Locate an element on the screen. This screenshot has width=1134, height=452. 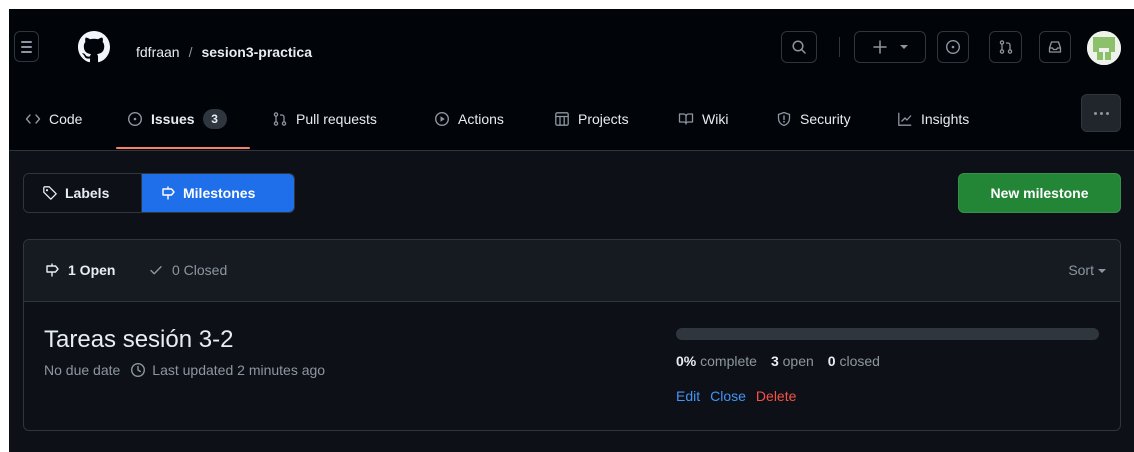
code-icon is located at coordinates (33, 119).